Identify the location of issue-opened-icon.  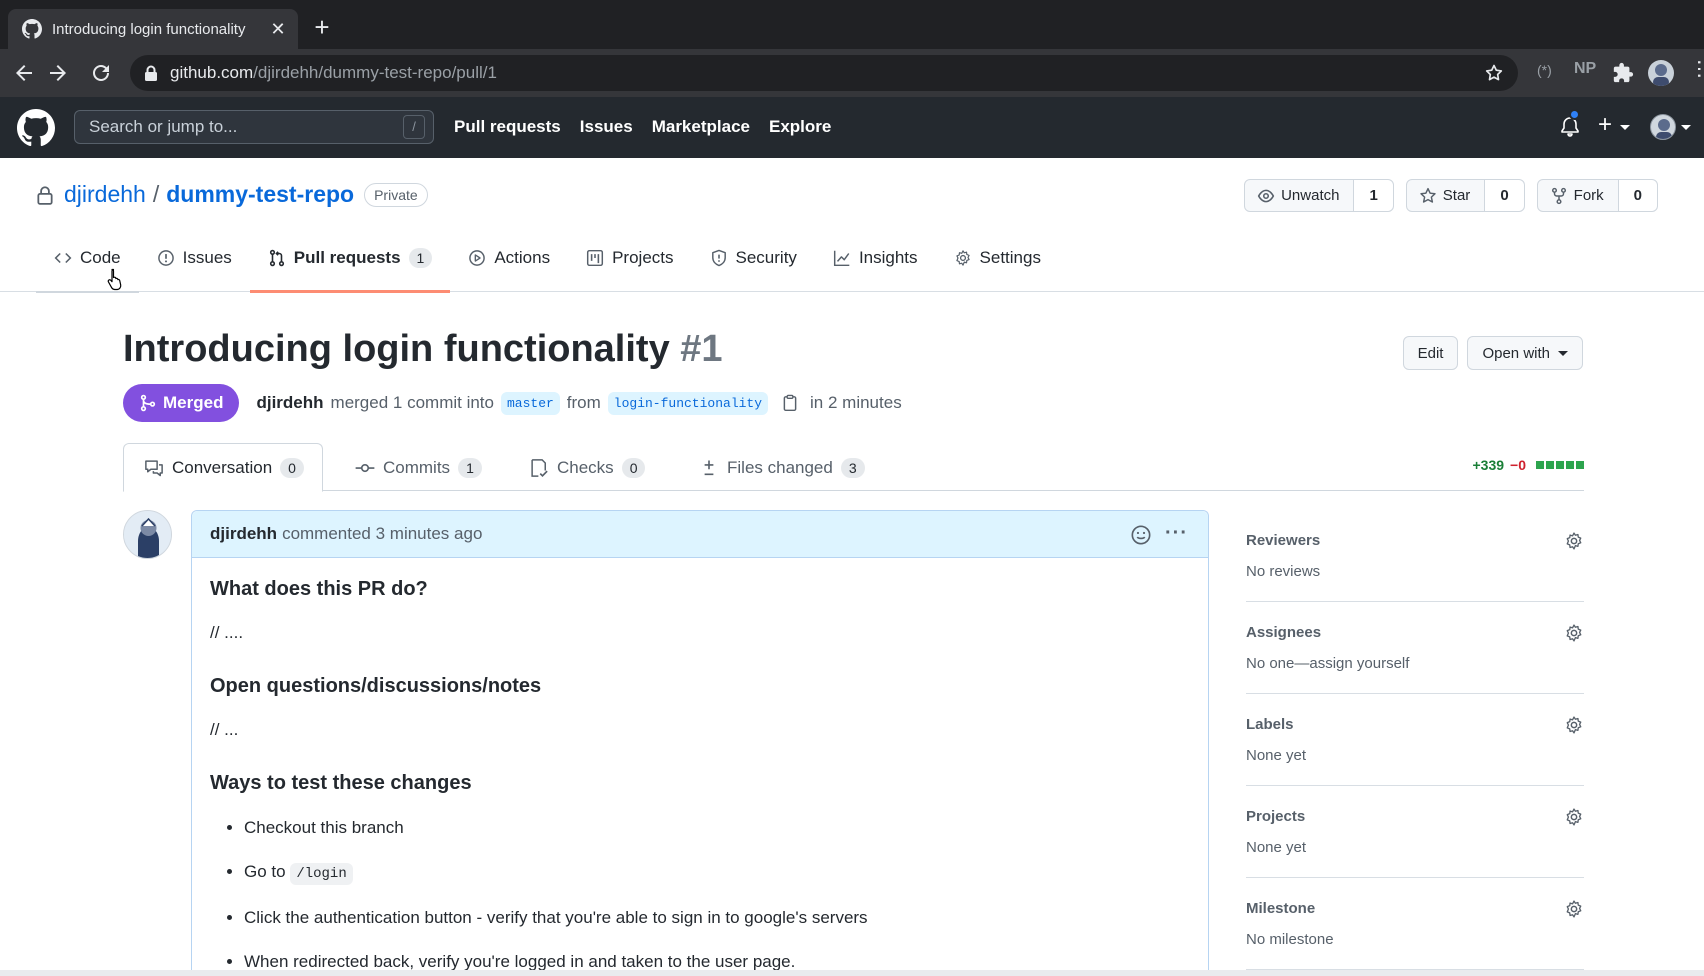
(165, 258).